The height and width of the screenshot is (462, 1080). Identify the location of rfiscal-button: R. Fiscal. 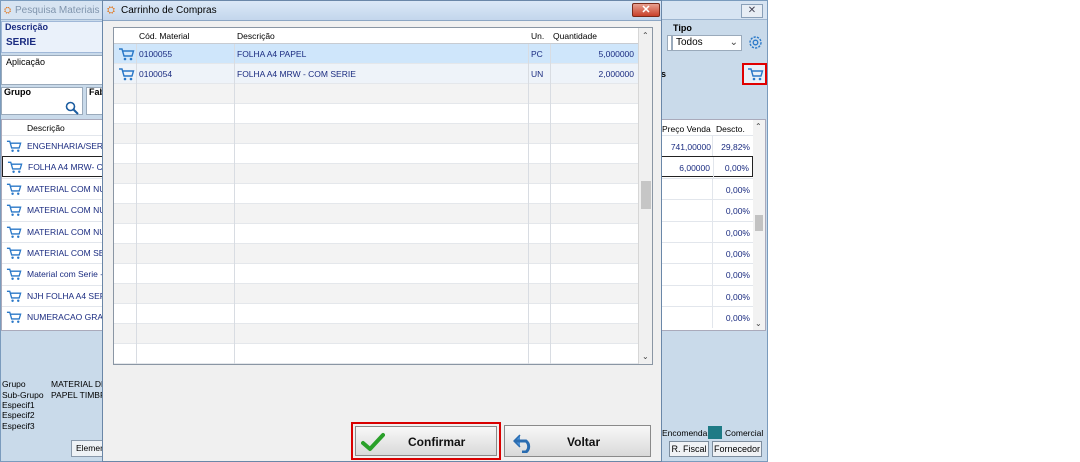
(689, 449).